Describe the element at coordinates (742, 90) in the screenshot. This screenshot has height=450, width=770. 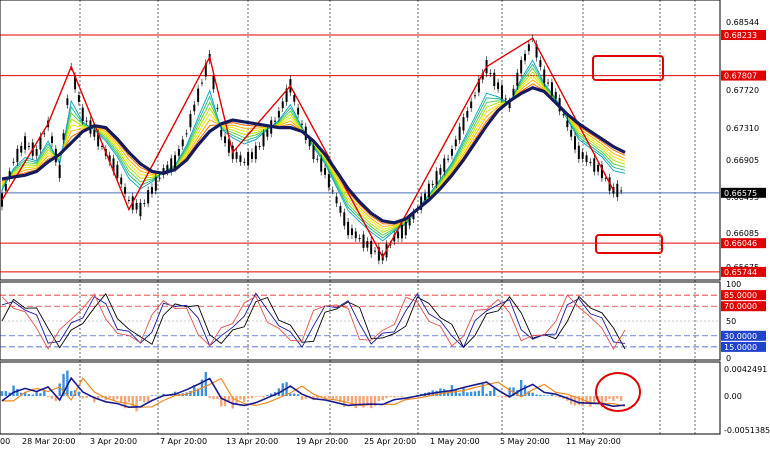
I see `price-axis-label: 0.67720` at that location.